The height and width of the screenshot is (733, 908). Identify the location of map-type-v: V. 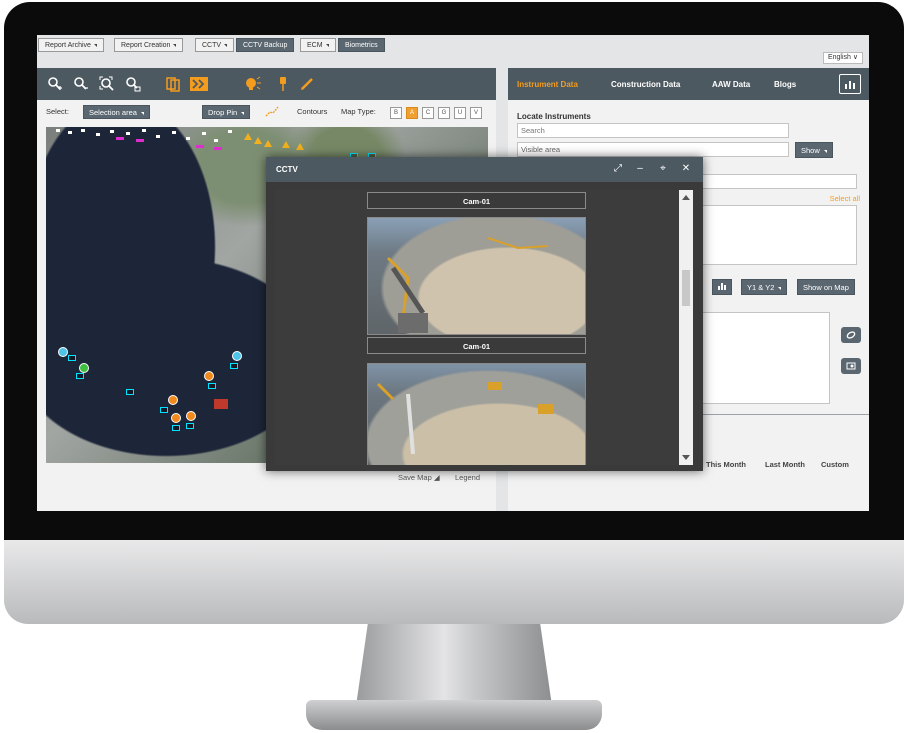
(476, 113).